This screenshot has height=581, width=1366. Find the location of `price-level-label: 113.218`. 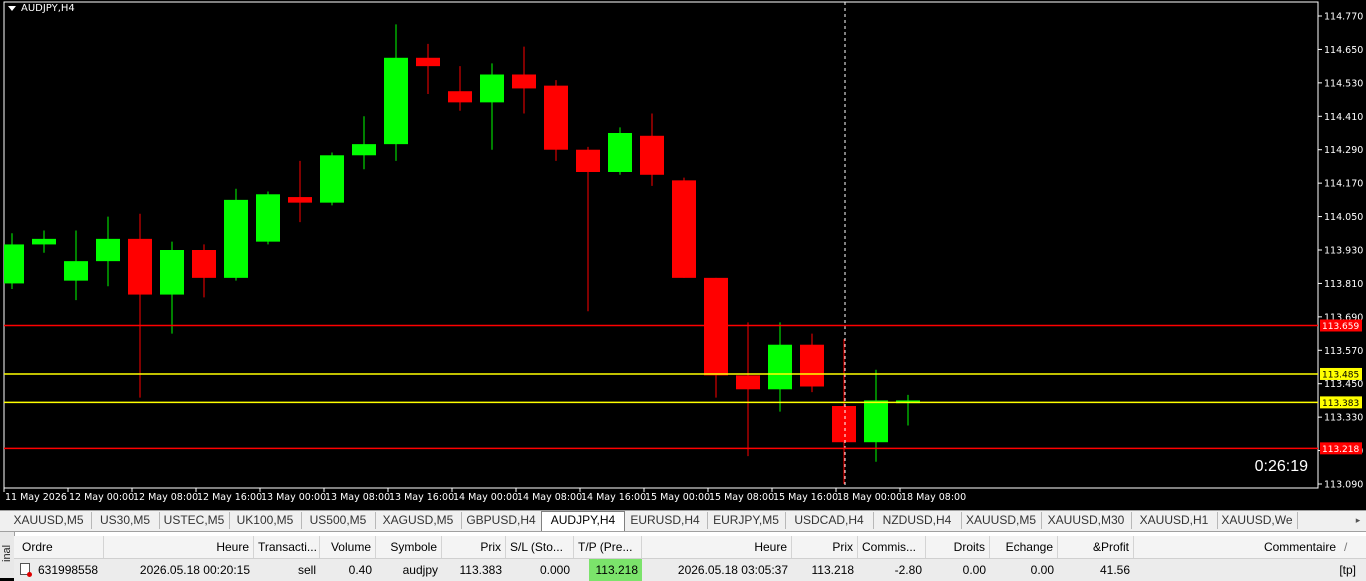

price-level-label: 113.218 is located at coordinates (1340, 450).